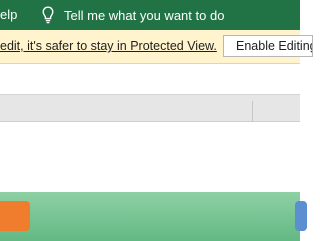 Image resolution: width=320 pixels, height=241 pixels. I want to click on tell-me-label: Tell me what you want to do, so click(144, 15).